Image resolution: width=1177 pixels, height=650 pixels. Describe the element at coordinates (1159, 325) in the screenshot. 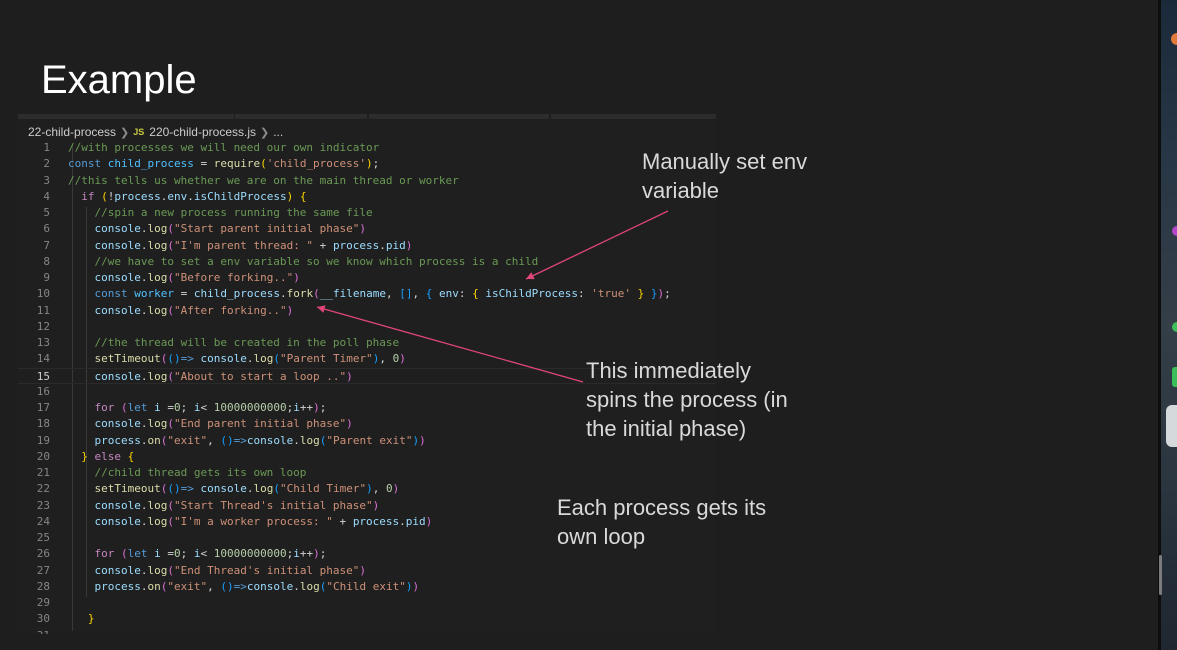

I see `window-divider` at that location.